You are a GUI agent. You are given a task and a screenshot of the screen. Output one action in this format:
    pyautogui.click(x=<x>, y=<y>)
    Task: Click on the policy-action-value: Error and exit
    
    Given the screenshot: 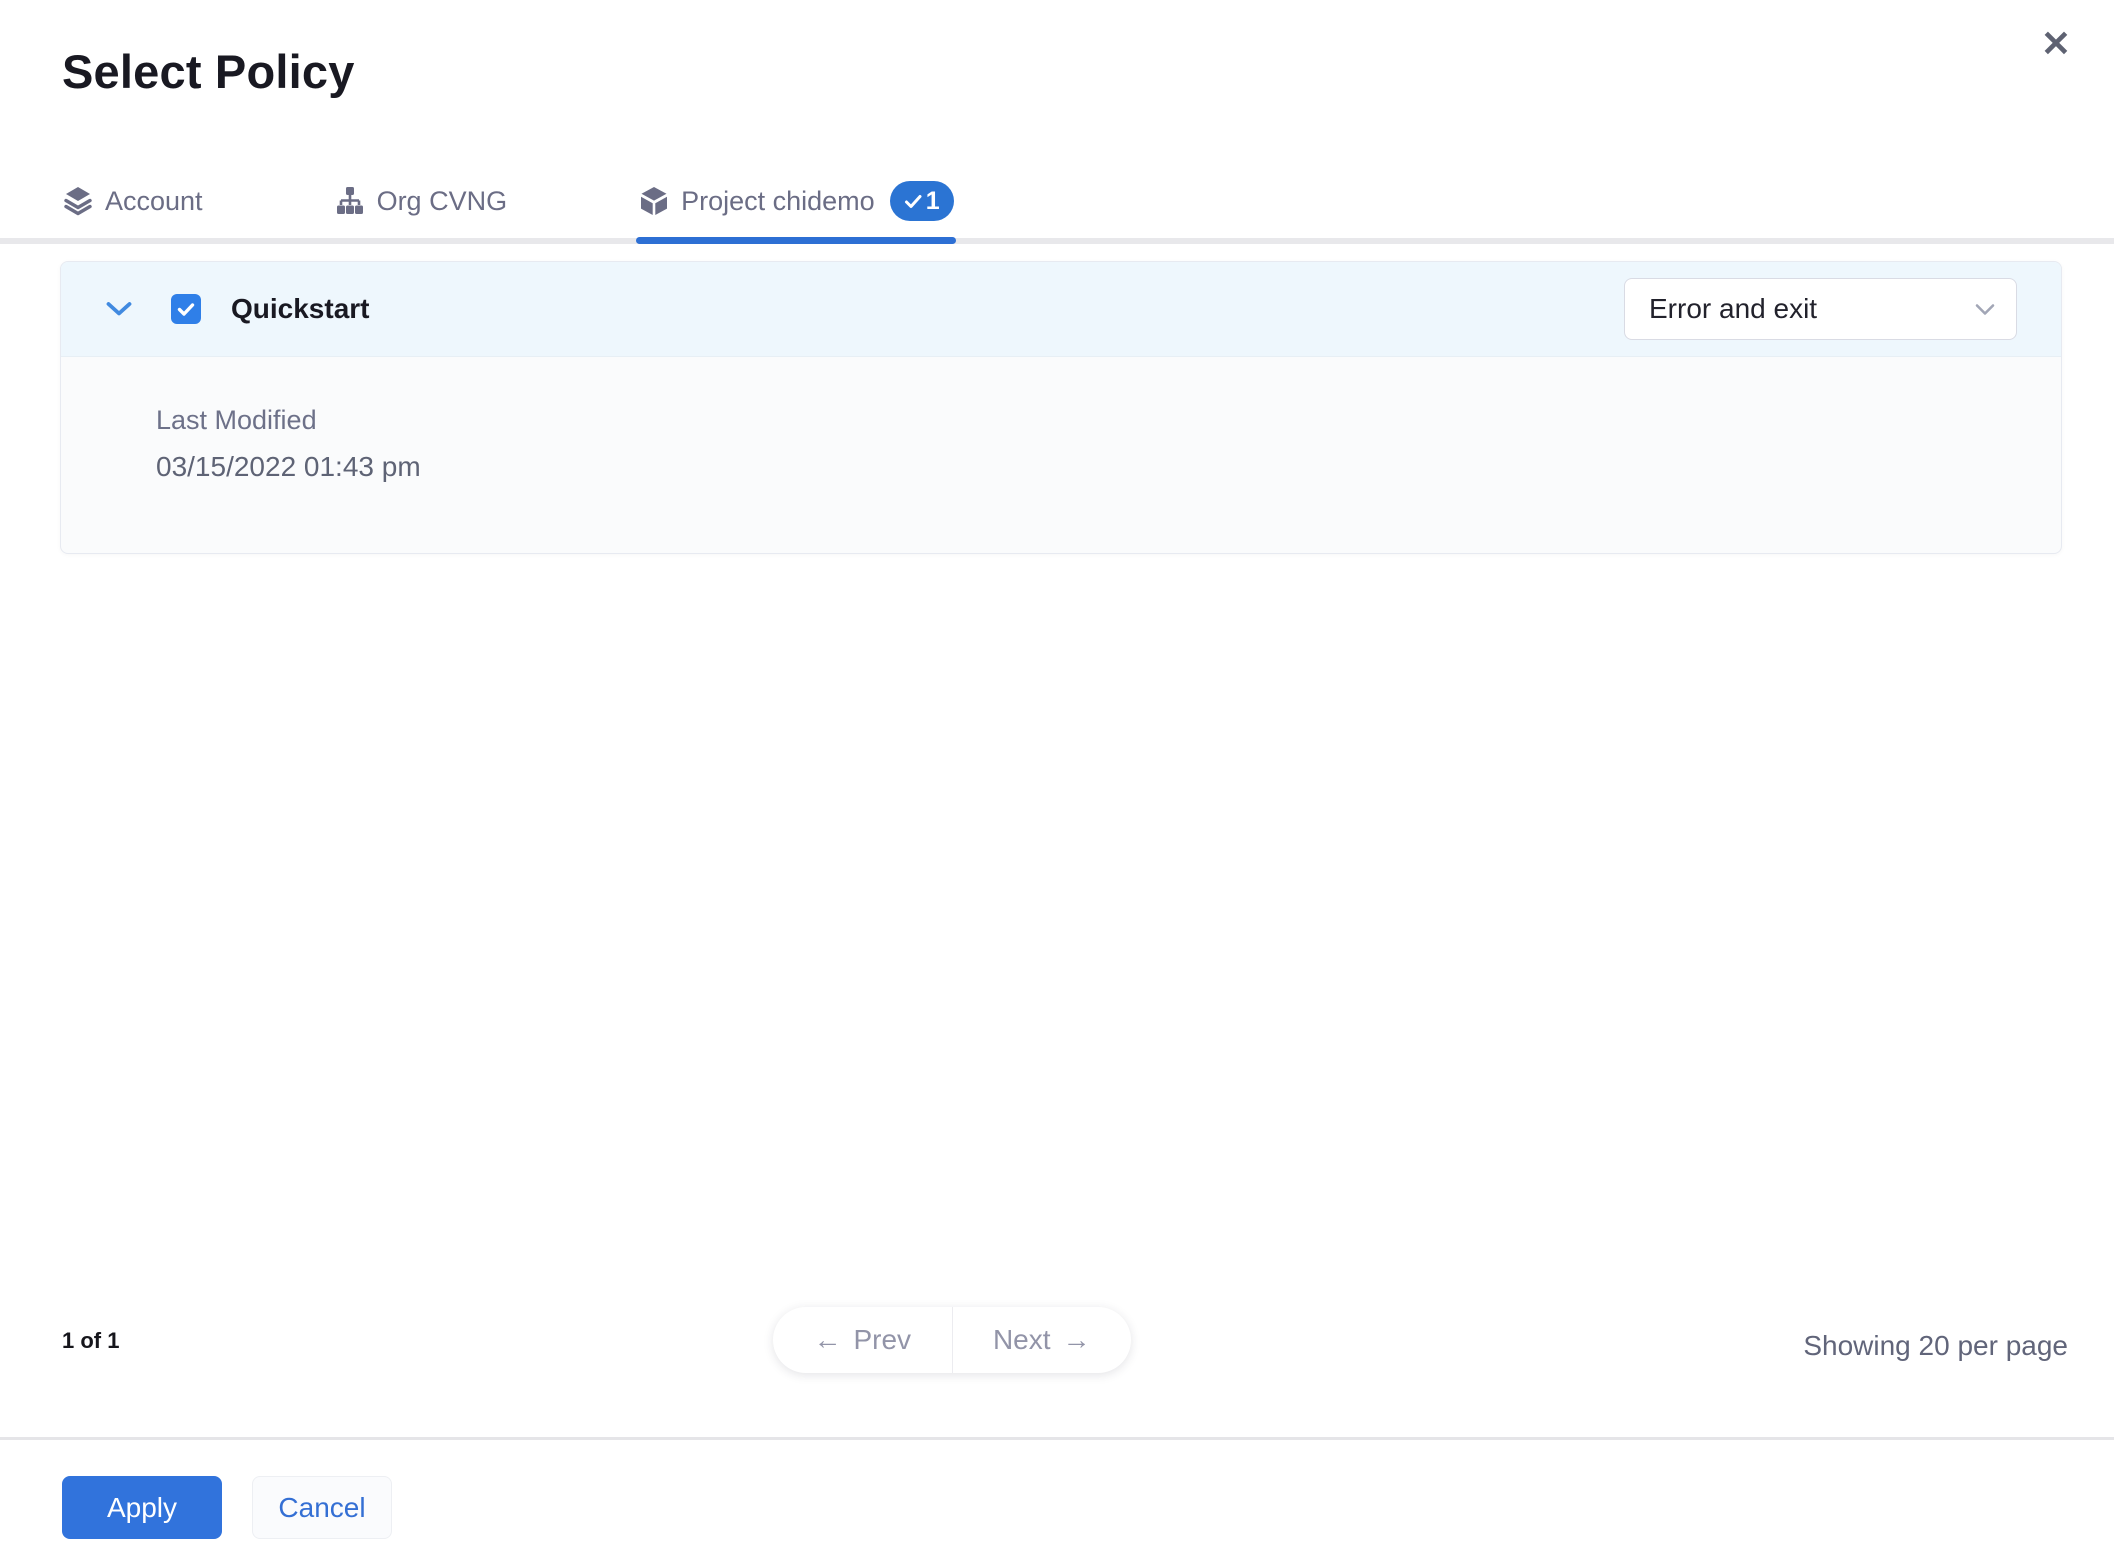 What is the action you would take?
    pyautogui.click(x=1733, y=308)
    